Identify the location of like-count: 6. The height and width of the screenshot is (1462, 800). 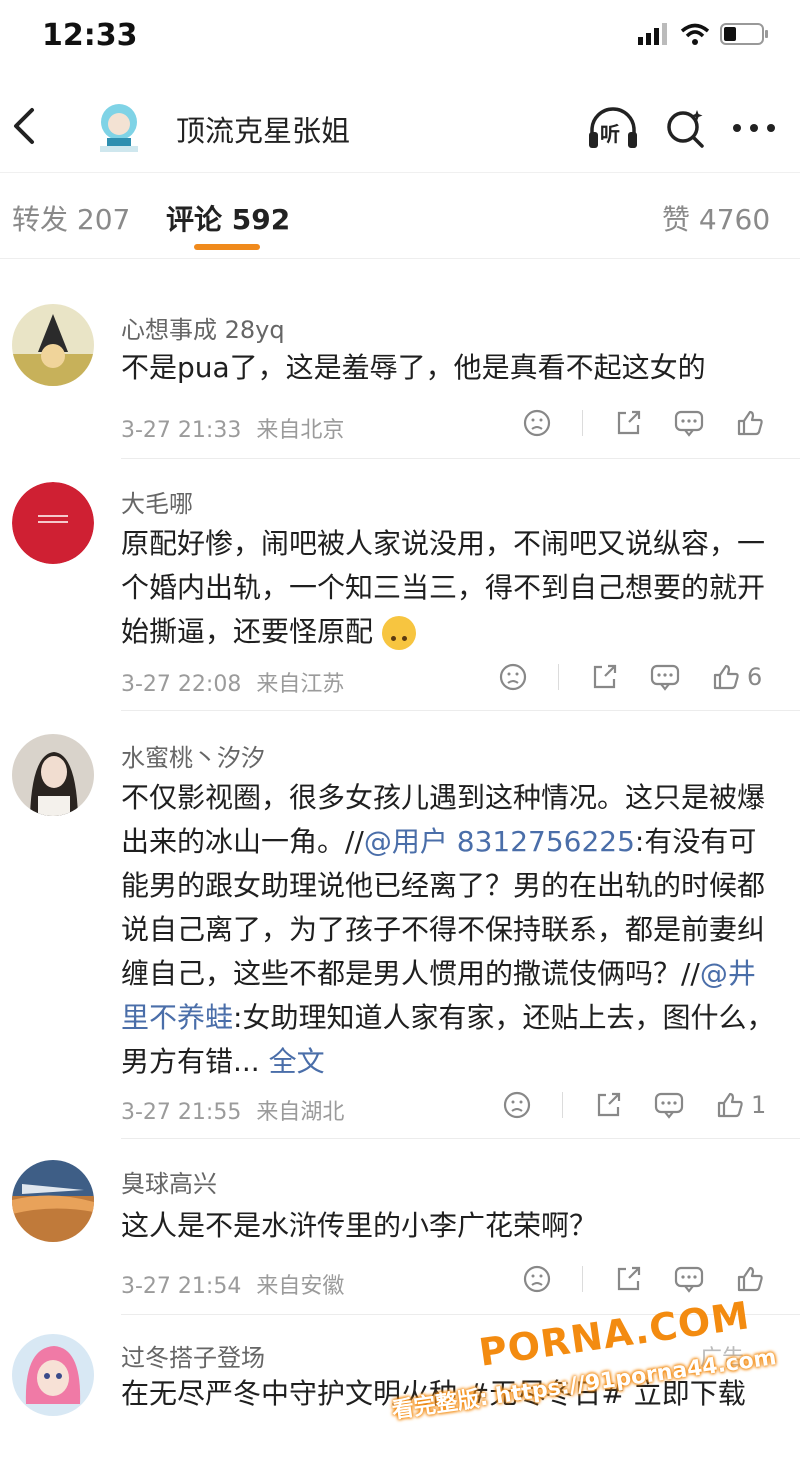
(755, 677).